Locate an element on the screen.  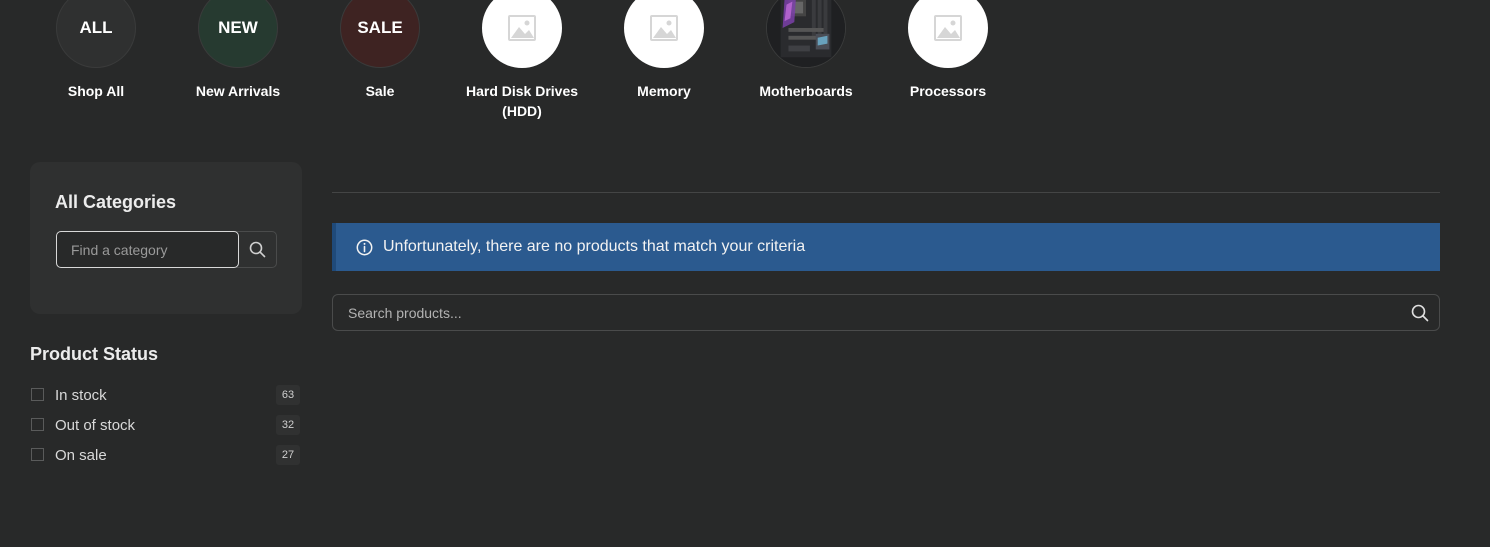
status-label: In stock is located at coordinates (81, 395).